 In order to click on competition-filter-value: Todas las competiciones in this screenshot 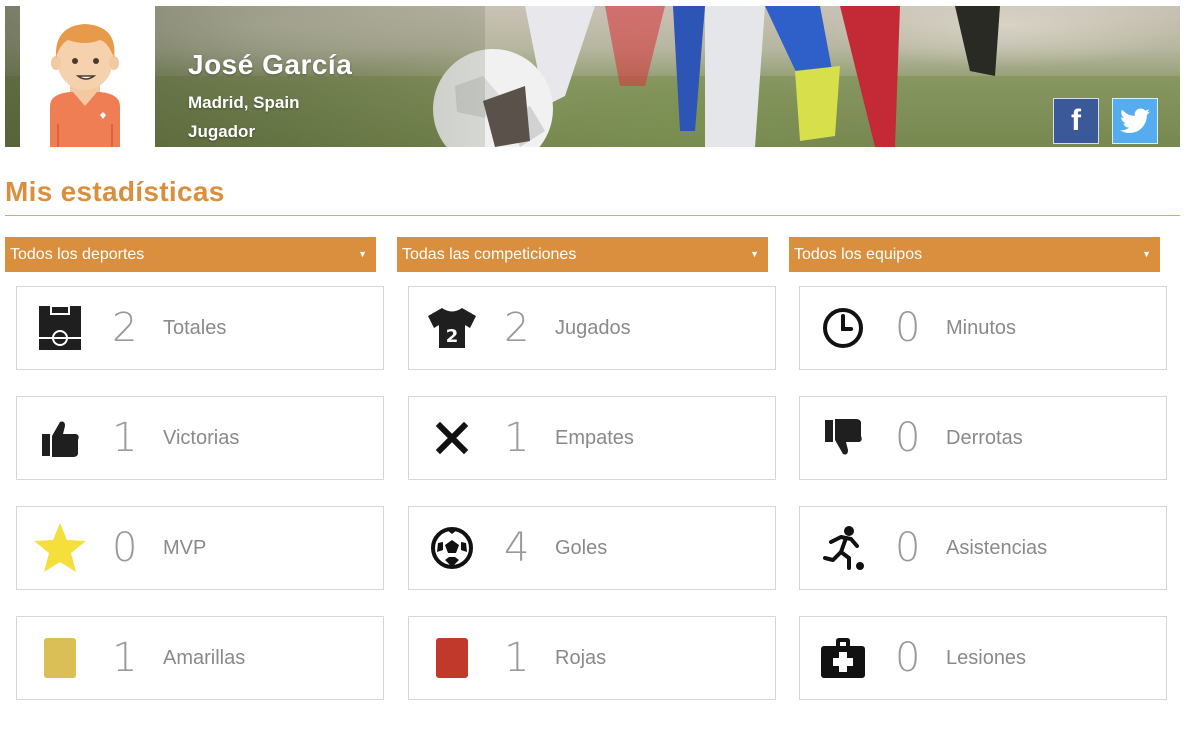, I will do `click(489, 254)`.